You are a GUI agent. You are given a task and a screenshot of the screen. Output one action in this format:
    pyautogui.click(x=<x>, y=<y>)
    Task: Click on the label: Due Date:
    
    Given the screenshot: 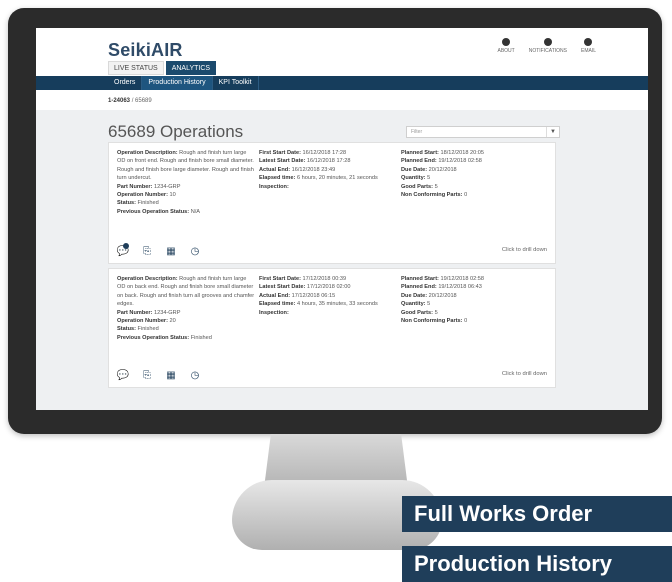 What is the action you would take?
    pyautogui.click(x=414, y=295)
    